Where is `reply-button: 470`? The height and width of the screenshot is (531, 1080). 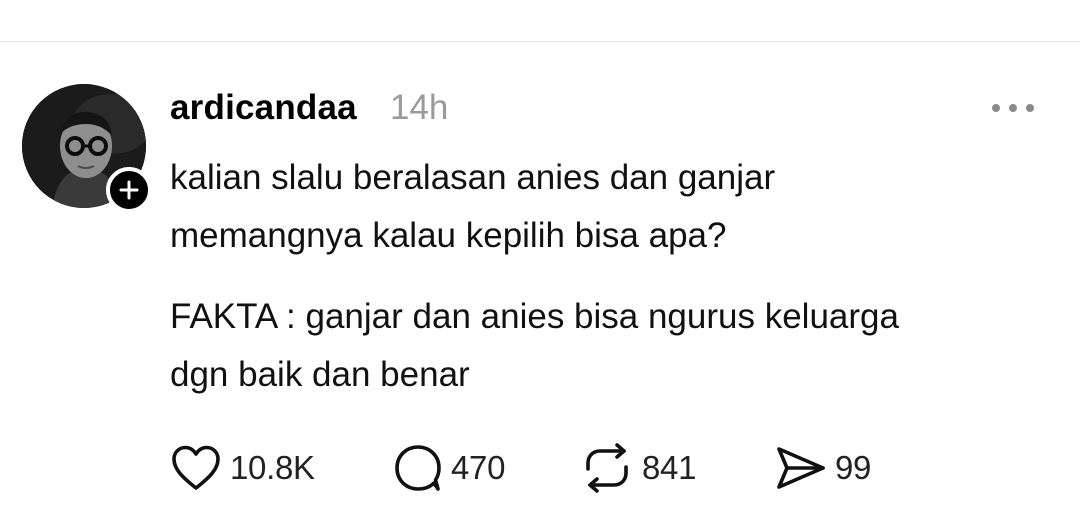
reply-button: 470 is located at coordinates (449, 468).